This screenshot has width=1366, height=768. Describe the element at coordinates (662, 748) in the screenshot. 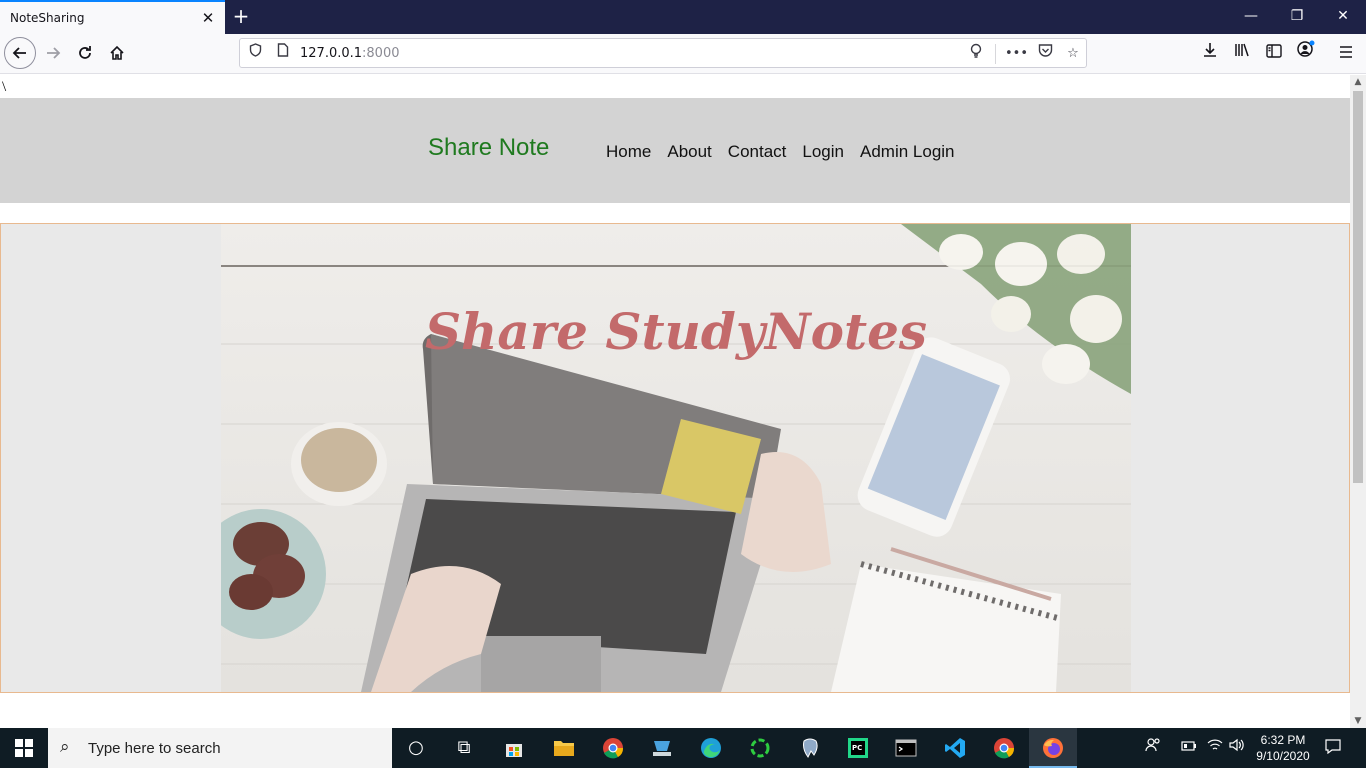

I see `network-drive-icon` at that location.